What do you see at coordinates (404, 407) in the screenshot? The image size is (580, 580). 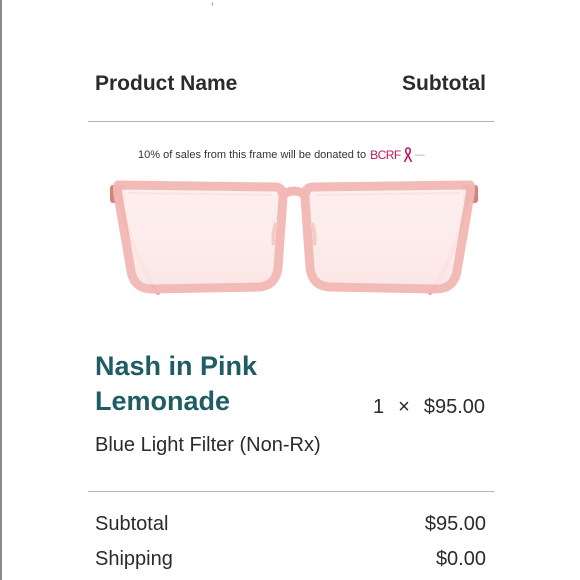 I see `times-symbol: ×` at bounding box center [404, 407].